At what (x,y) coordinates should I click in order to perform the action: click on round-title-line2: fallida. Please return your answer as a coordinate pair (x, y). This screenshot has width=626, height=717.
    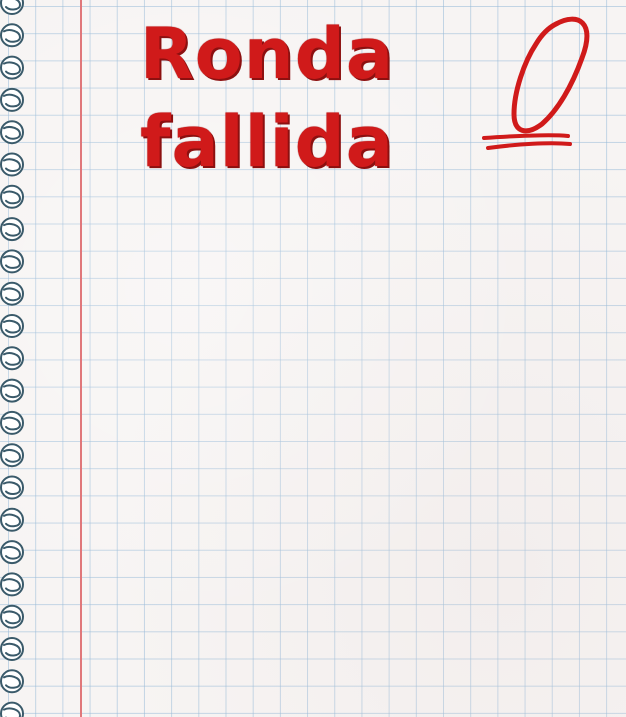
    Looking at the image, I should click on (267, 142).